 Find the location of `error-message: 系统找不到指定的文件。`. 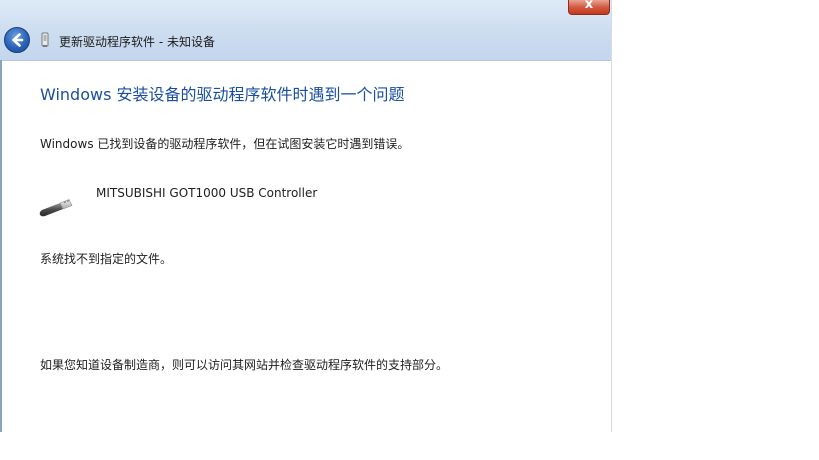

error-message: 系统找不到指定的文件。 is located at coordinates (106, 259).